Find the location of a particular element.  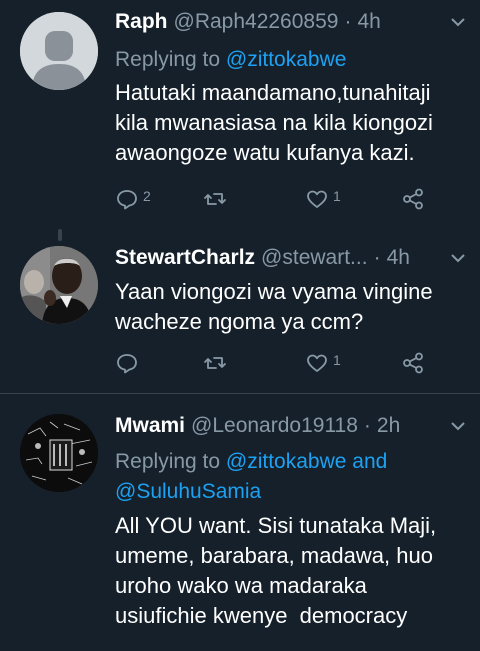

replying-to: Replying to @zittokabwe and @SuluhuSamia is located at coordinates (291, 477).